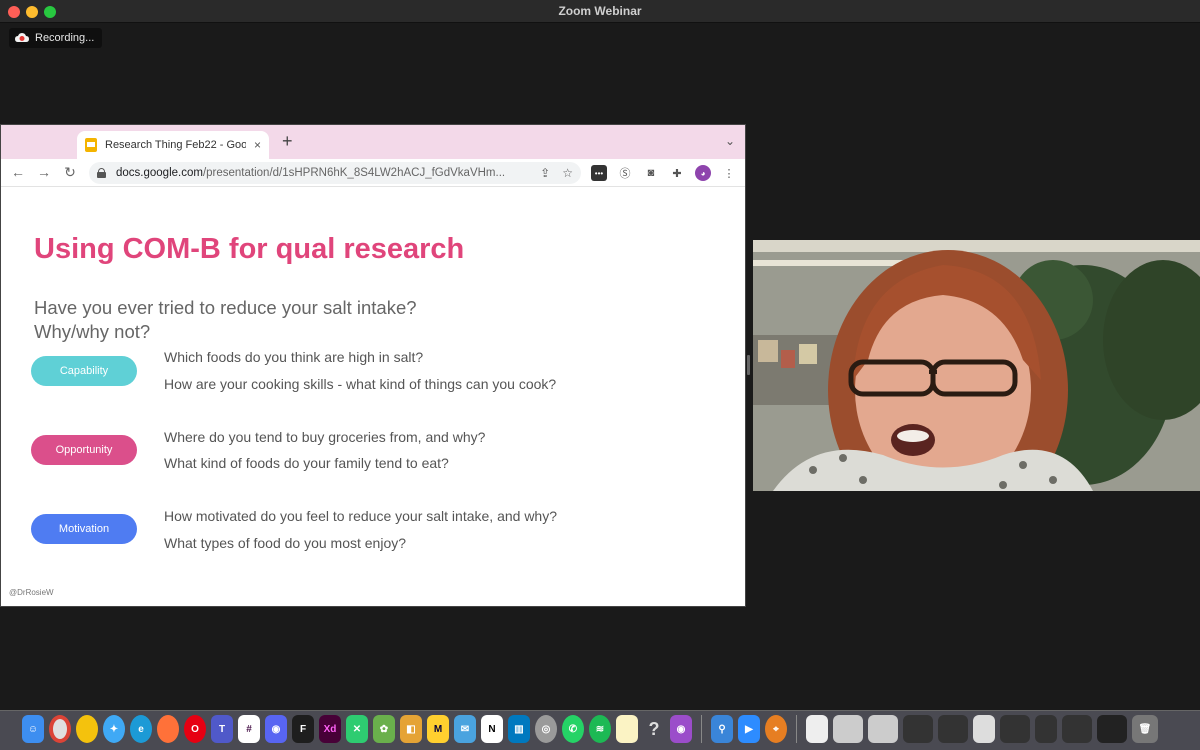 The image size is (1200, 750). I want to click on back-arrow-icon: ←, so click(18, 172).